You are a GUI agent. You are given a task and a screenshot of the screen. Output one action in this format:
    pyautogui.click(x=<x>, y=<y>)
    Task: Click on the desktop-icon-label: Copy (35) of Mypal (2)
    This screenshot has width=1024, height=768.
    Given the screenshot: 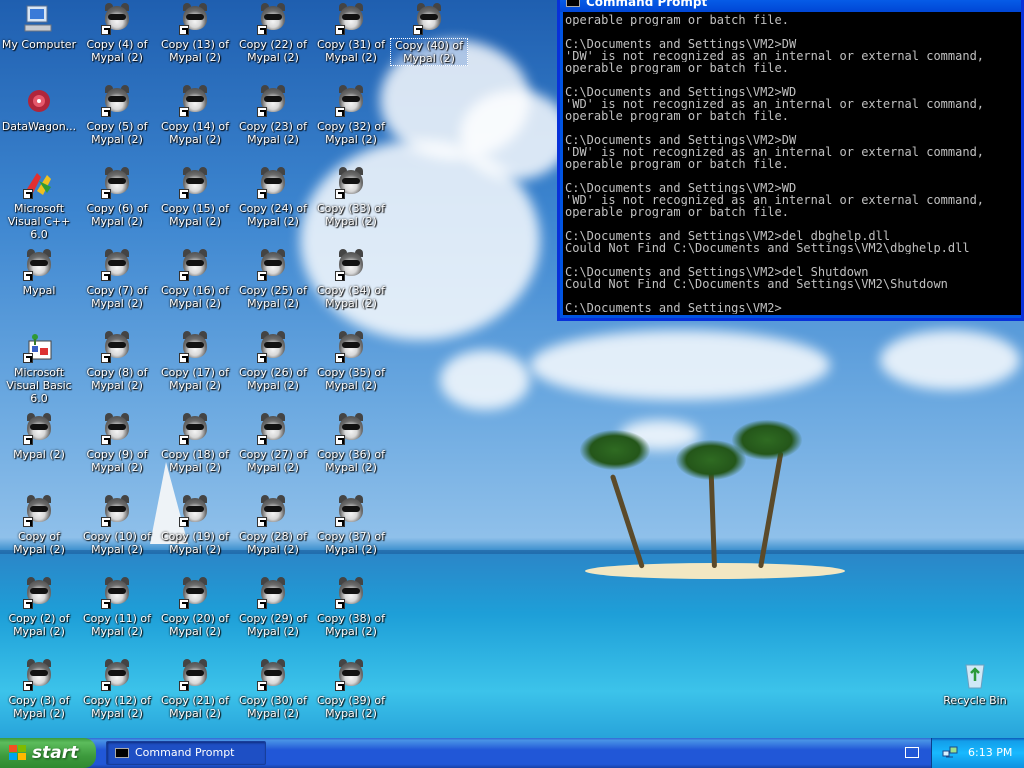 What is the action you would take?
    pyautogui.click(x=351, y=379)
    